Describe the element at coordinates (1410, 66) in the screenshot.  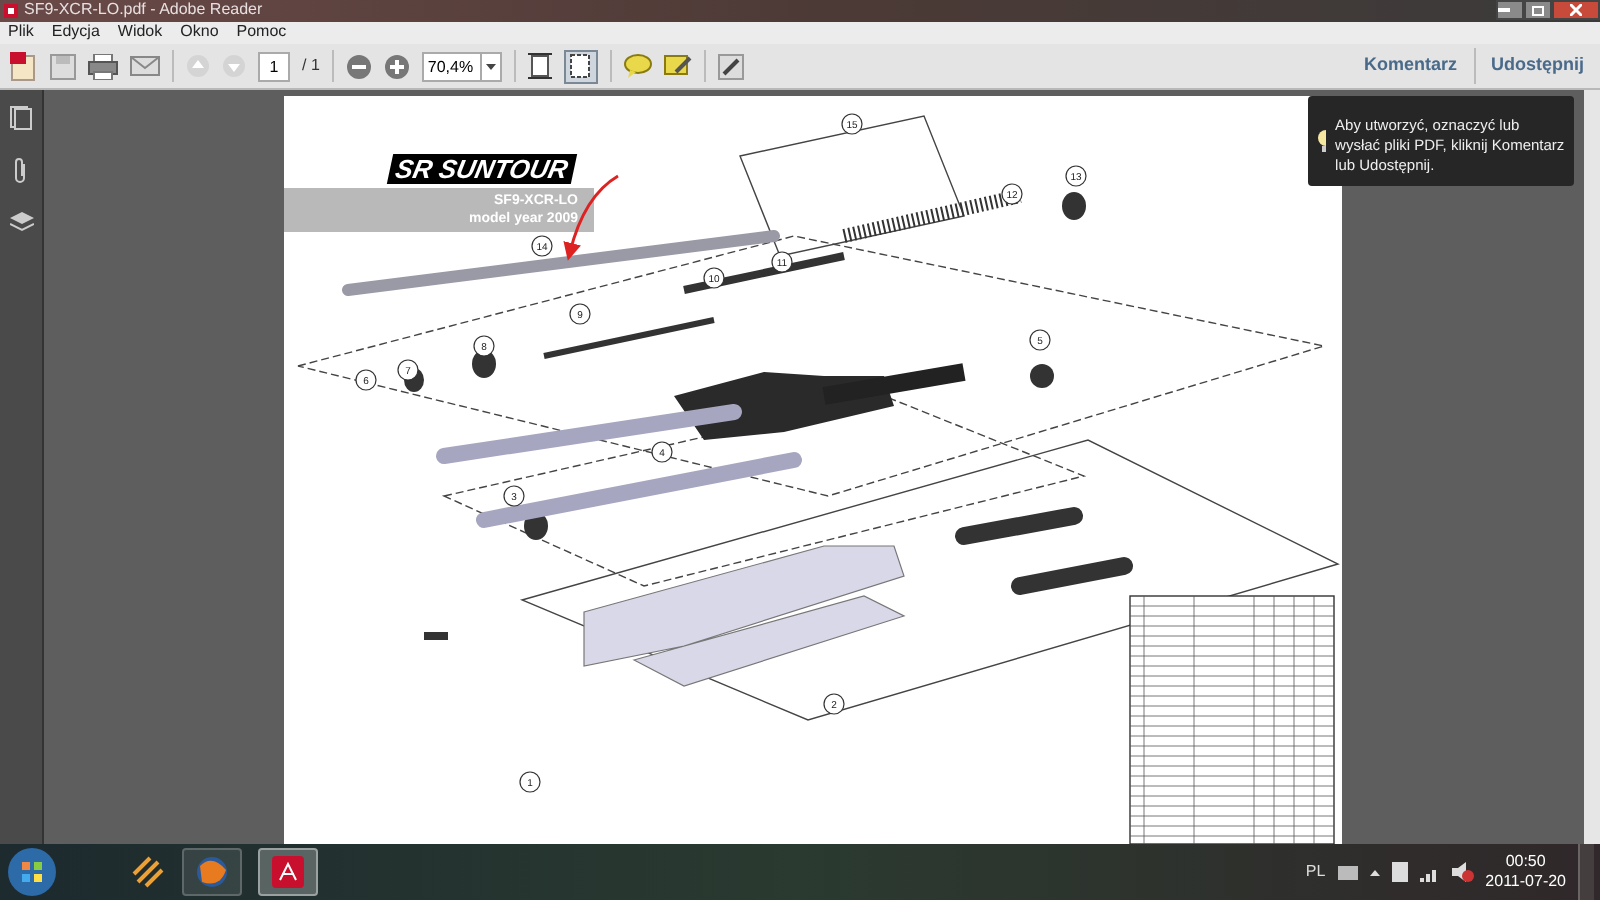
I see `panel-link: Komentarz` at that location.